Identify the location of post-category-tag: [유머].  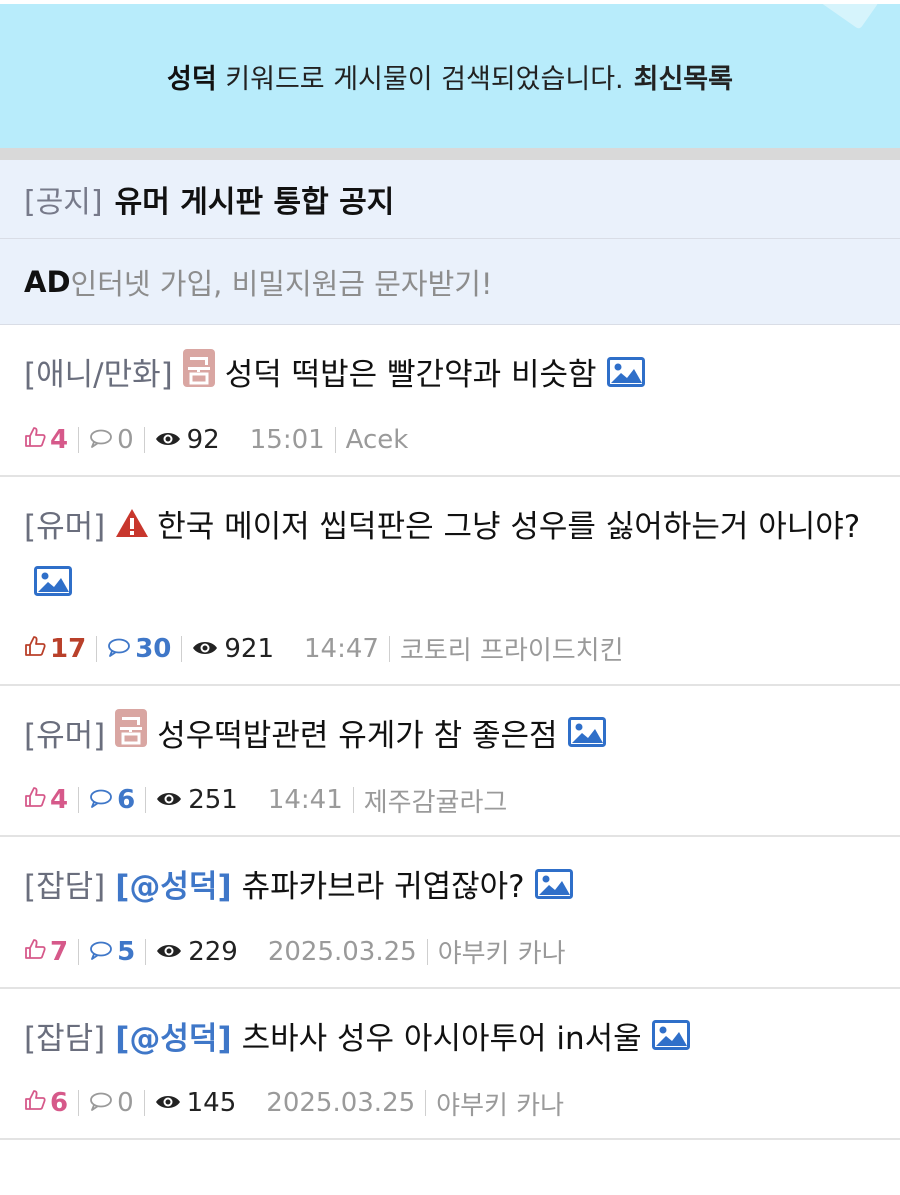
(65, 735).